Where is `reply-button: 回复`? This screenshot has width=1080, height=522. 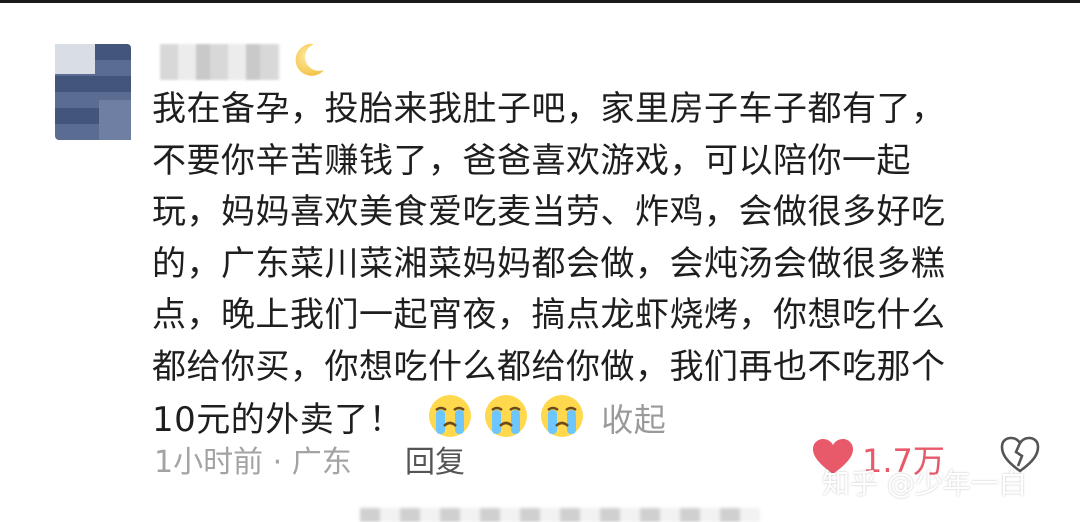
reply-button: 回复 is located at coordinates (435, 459).